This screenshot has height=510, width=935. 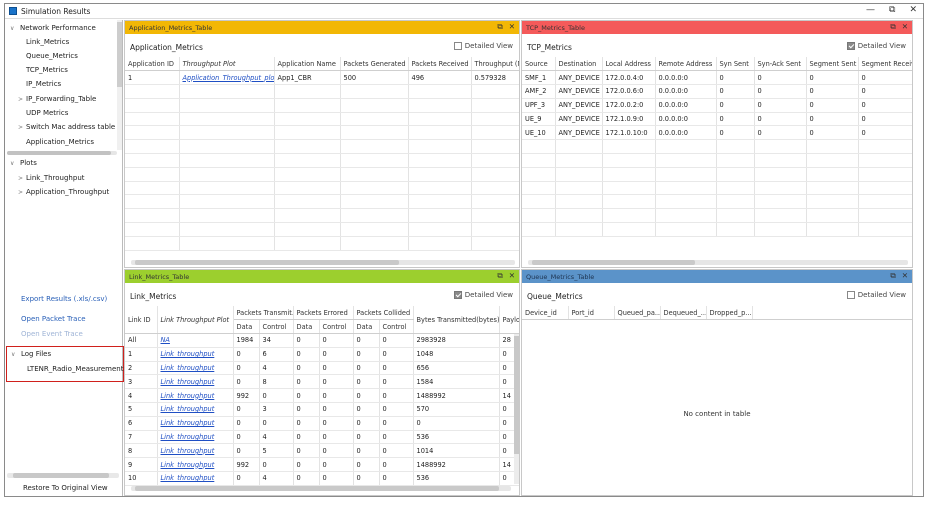 I want to click on column-header: Destination, so click(x=579, y=64).